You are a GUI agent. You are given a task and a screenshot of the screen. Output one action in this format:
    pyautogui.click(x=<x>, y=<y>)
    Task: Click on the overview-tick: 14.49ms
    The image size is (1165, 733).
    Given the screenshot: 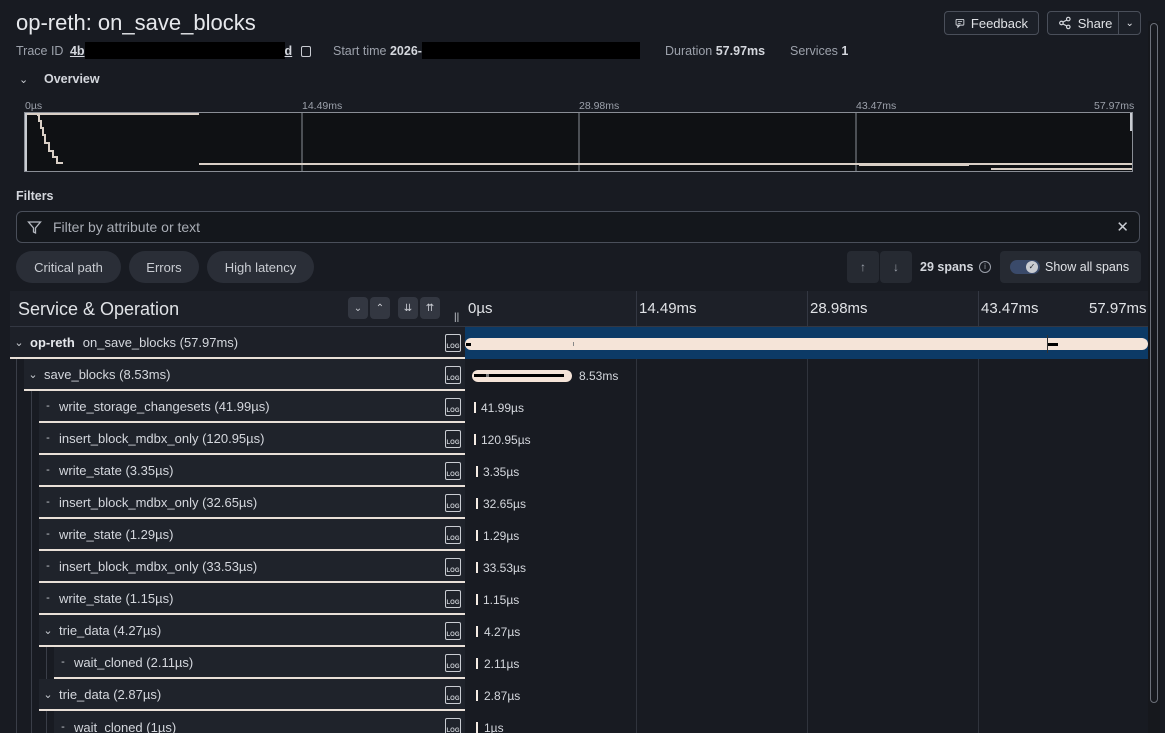 What is the action you would take?
    pyautogui.click(x=322, y=106)
    